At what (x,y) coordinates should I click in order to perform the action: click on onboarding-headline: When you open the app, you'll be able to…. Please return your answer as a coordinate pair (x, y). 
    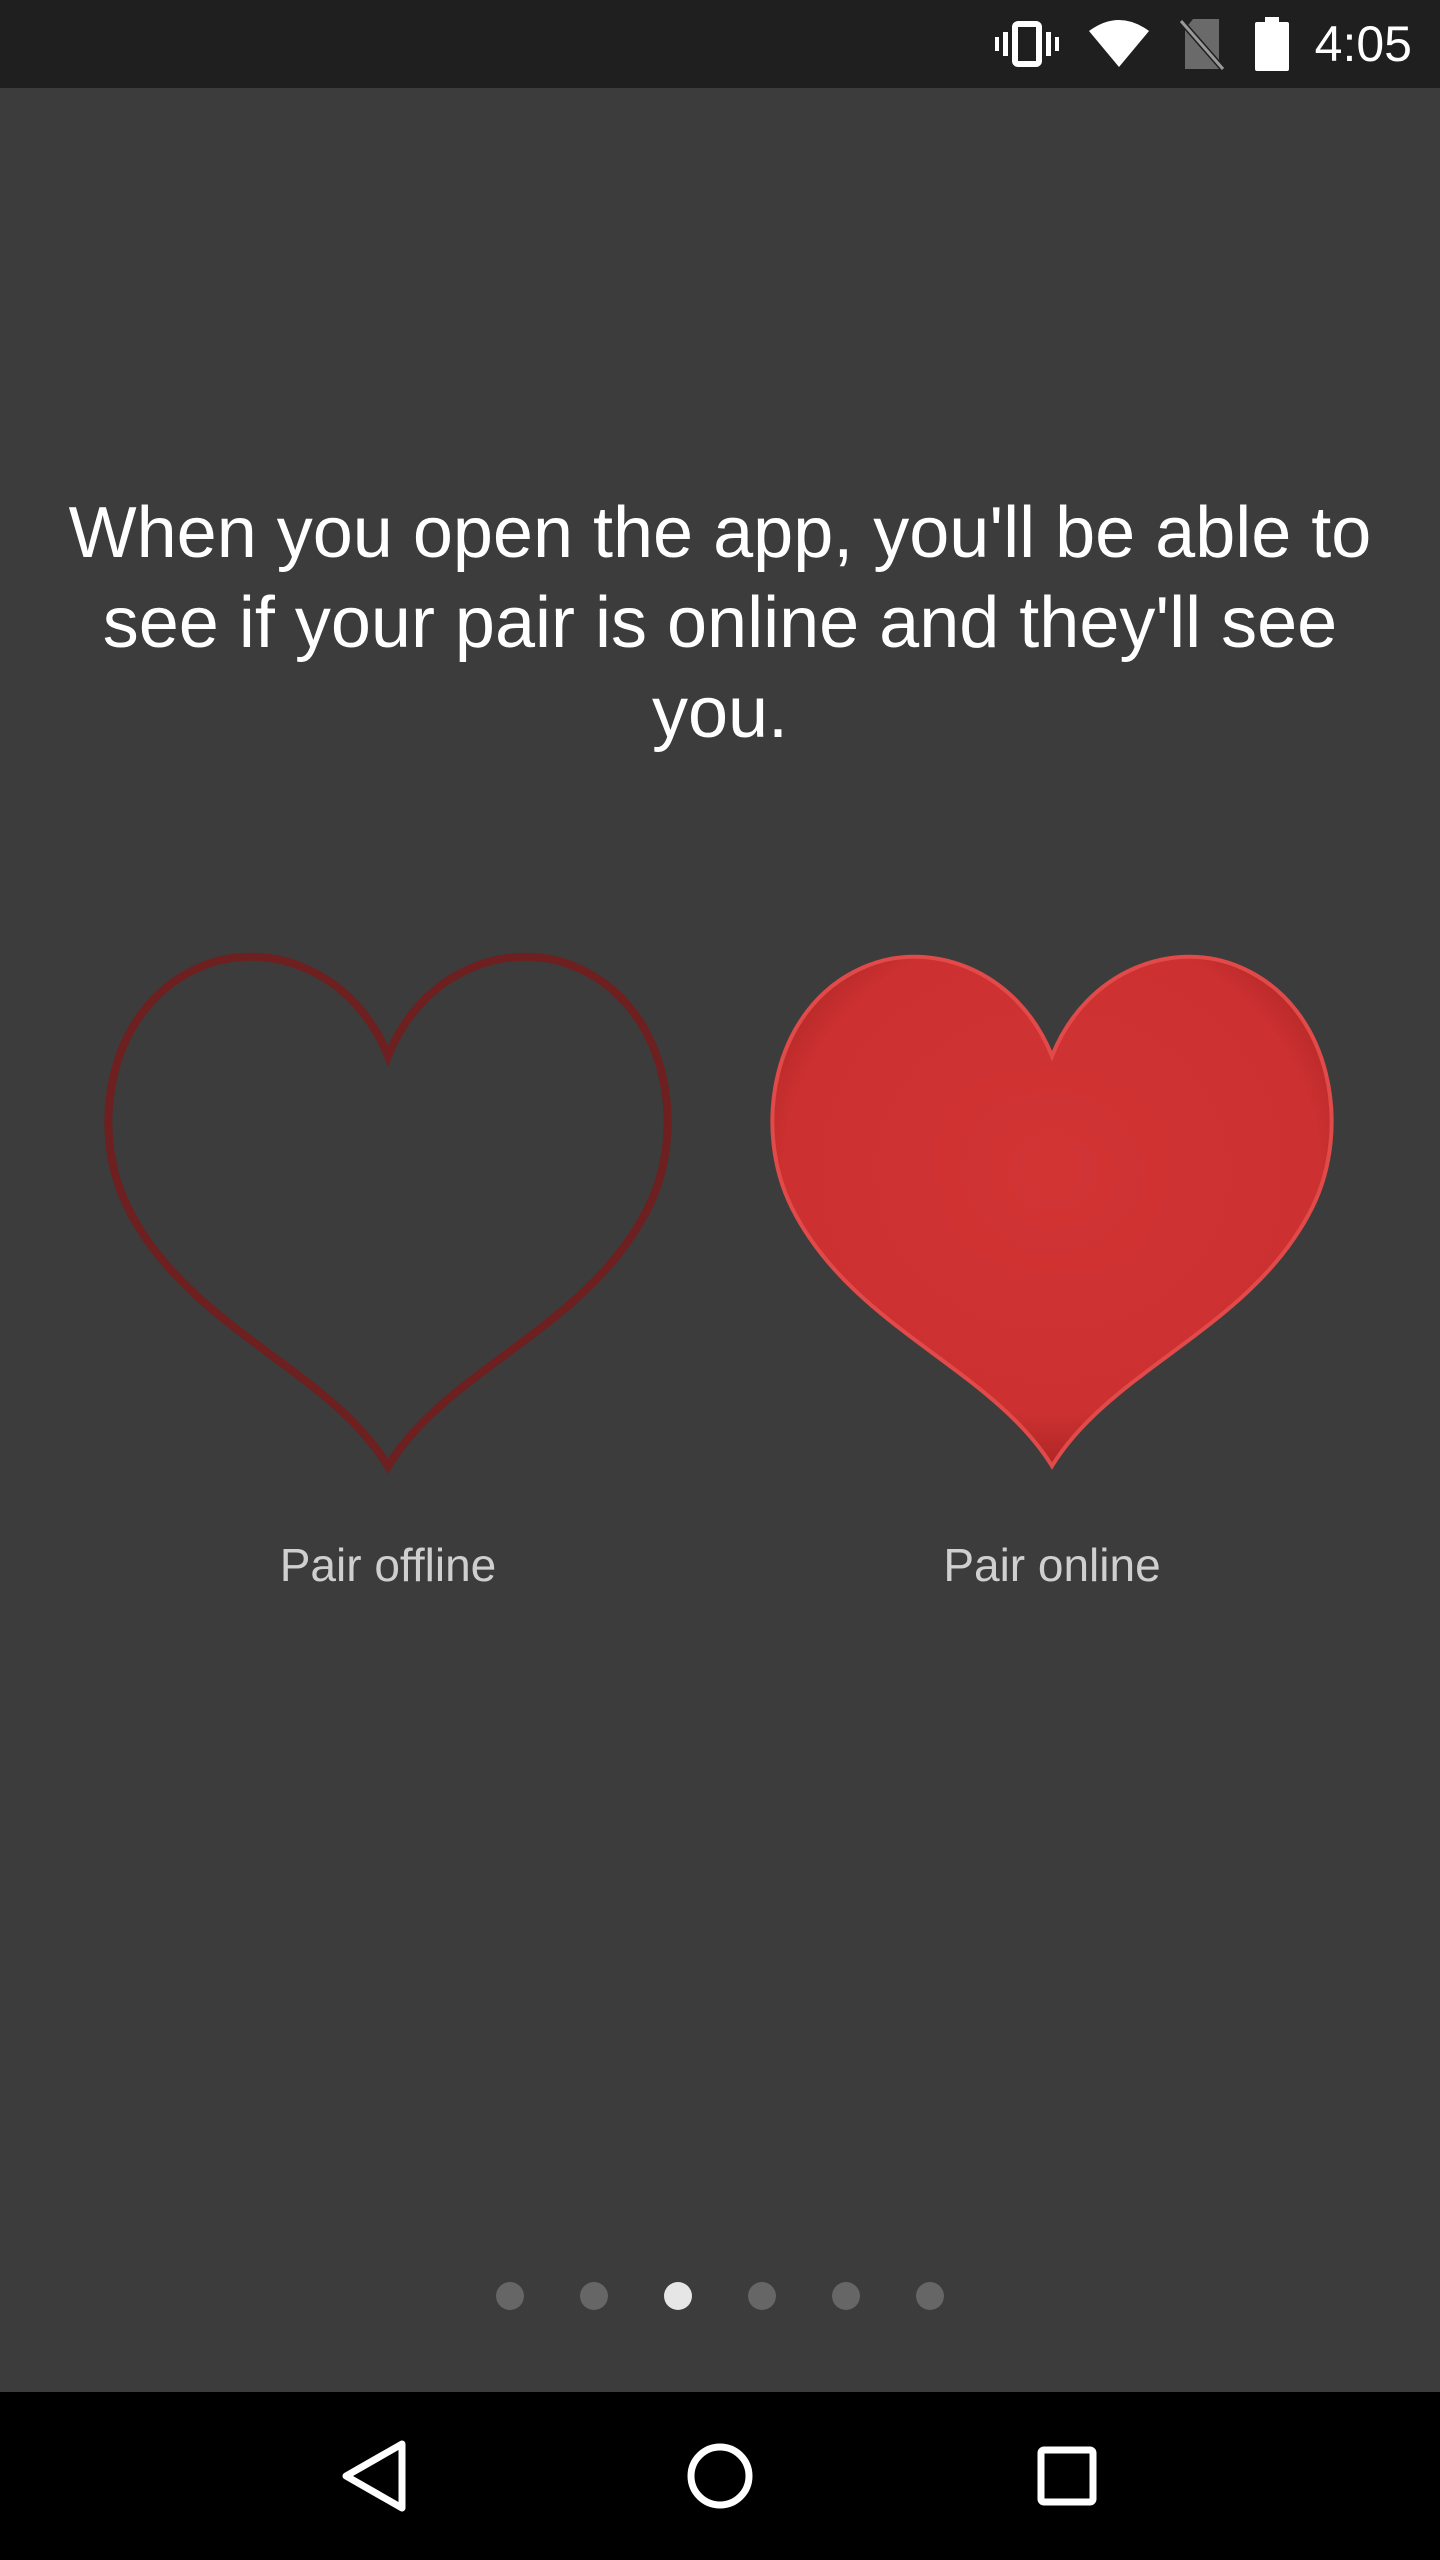
    Looking at the image, I should click on (720, 623).